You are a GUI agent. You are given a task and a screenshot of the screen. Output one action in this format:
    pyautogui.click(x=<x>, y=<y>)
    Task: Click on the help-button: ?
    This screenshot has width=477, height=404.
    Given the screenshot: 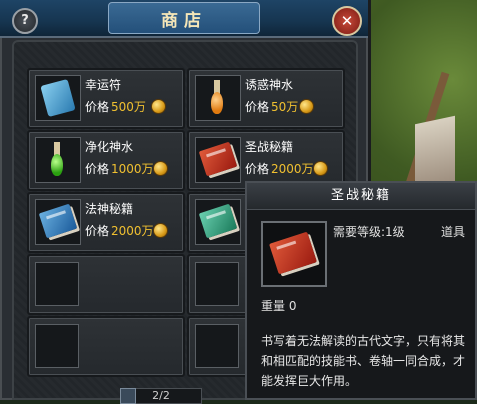 What is the action you would take?
    pyautogui.click(x=25, y=21)
    